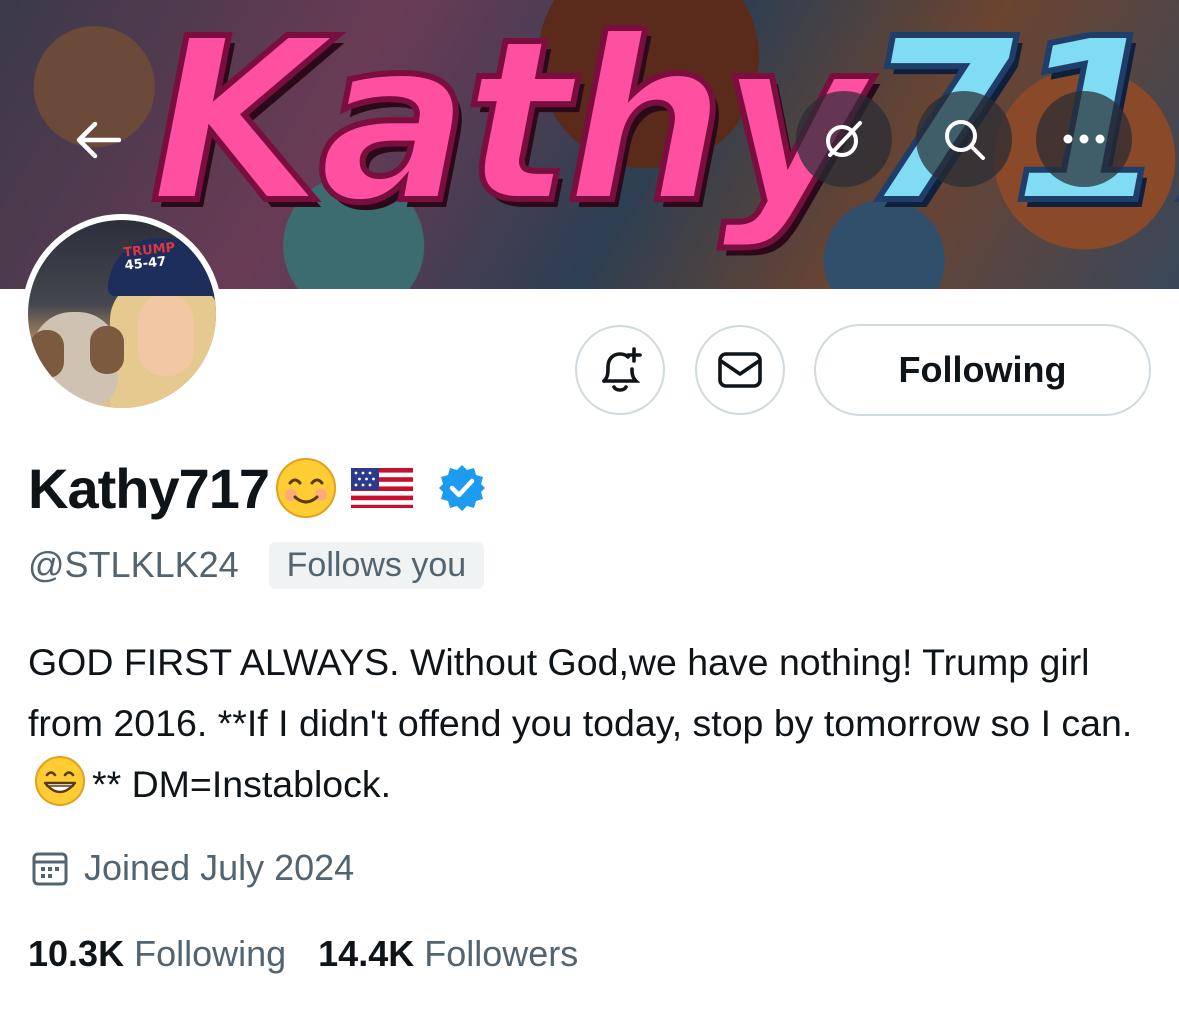 This screenshot has height=1028, width=1179. What do you see at coordinates (50, 869) in the screenshot?
I see `calendar-icon` at bounding box center [50, 869].